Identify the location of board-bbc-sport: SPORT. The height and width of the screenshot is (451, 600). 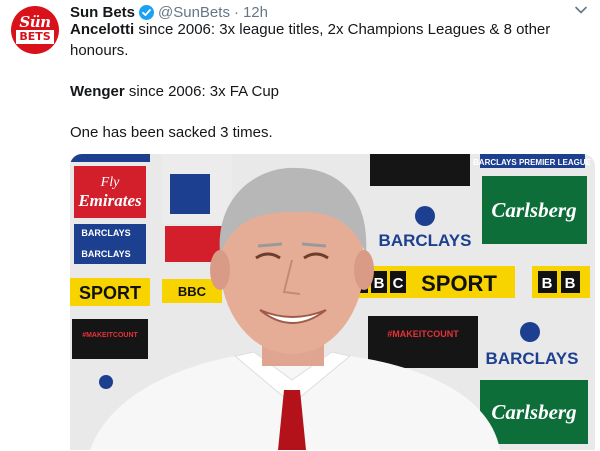
(459, 283).